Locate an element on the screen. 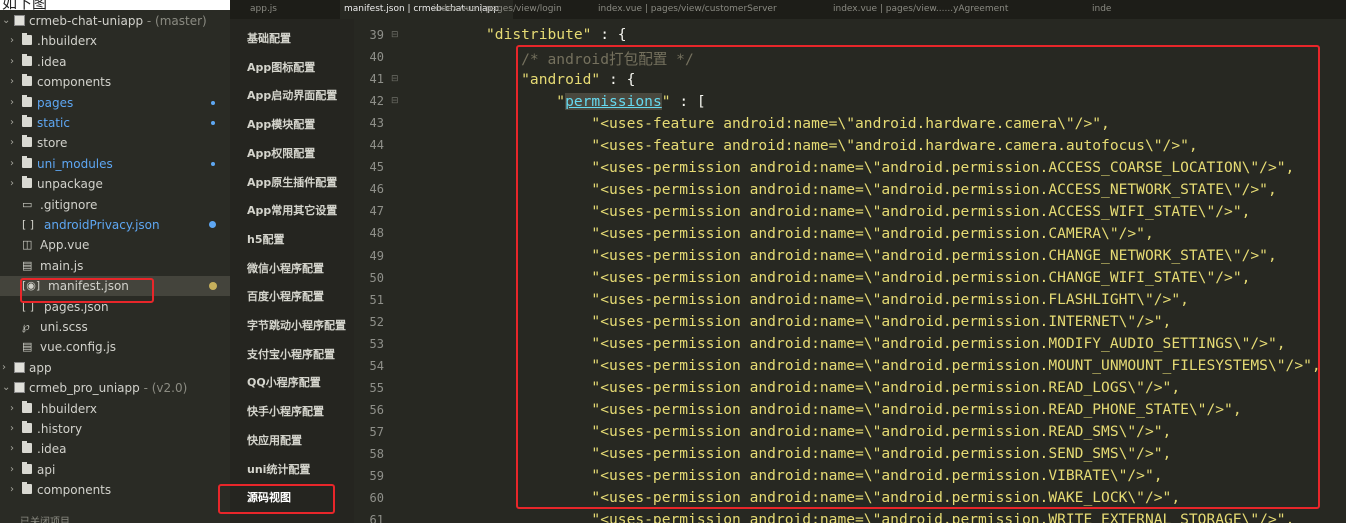 Image resolution: width=1346 pixels, height=523 pixels. tree-item-label: crmeb-chat-uniapp - (master) is located at coordinates (118, 21).